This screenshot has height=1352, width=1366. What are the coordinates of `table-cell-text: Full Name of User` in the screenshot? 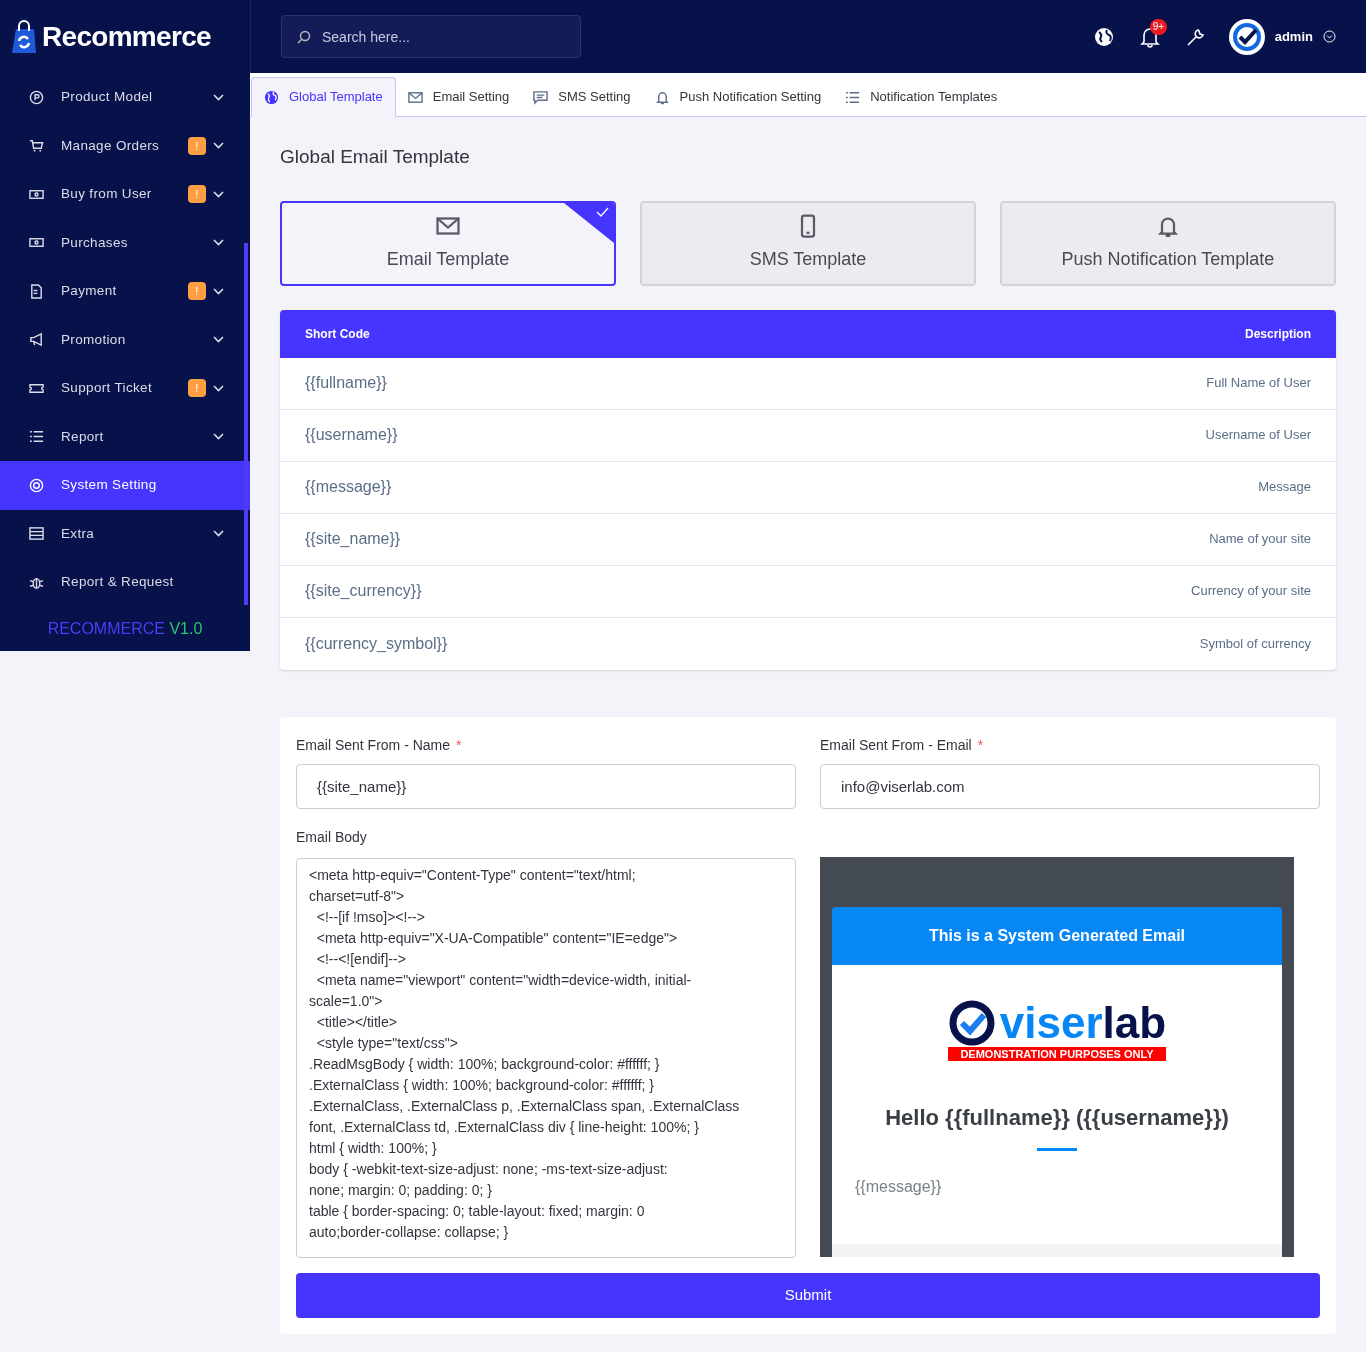 It's located at (1258, 383).